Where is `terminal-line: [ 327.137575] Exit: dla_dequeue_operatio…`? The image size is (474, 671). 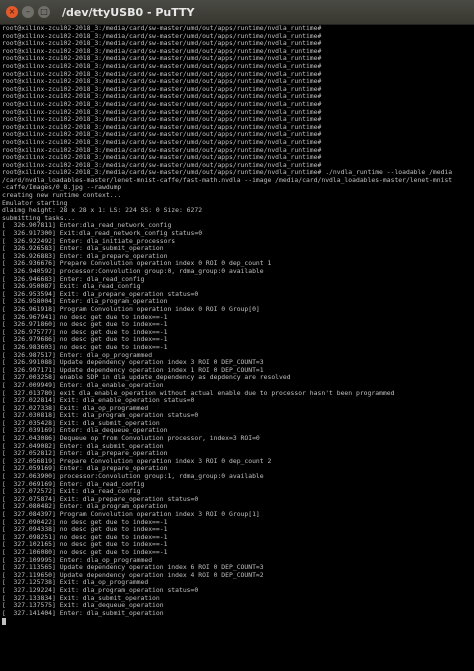
terminal-line: [ 327.137575] Exit: dla_dequeue_operatio… is located at coordinates (83, 606).